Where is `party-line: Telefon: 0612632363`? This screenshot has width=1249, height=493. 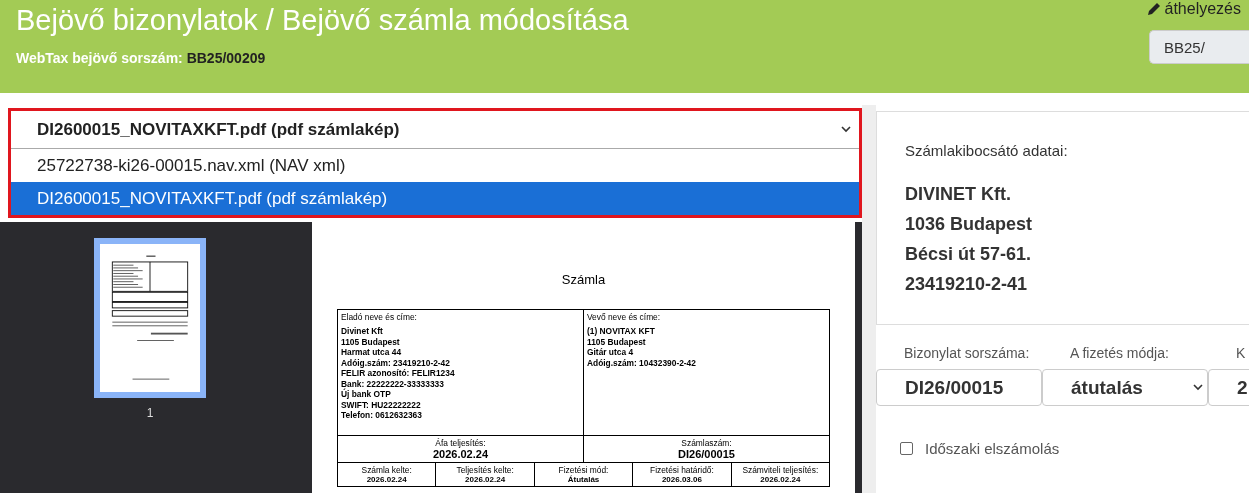
party-line: Telefon: 0612632363 is located at coordinates (382, 415).